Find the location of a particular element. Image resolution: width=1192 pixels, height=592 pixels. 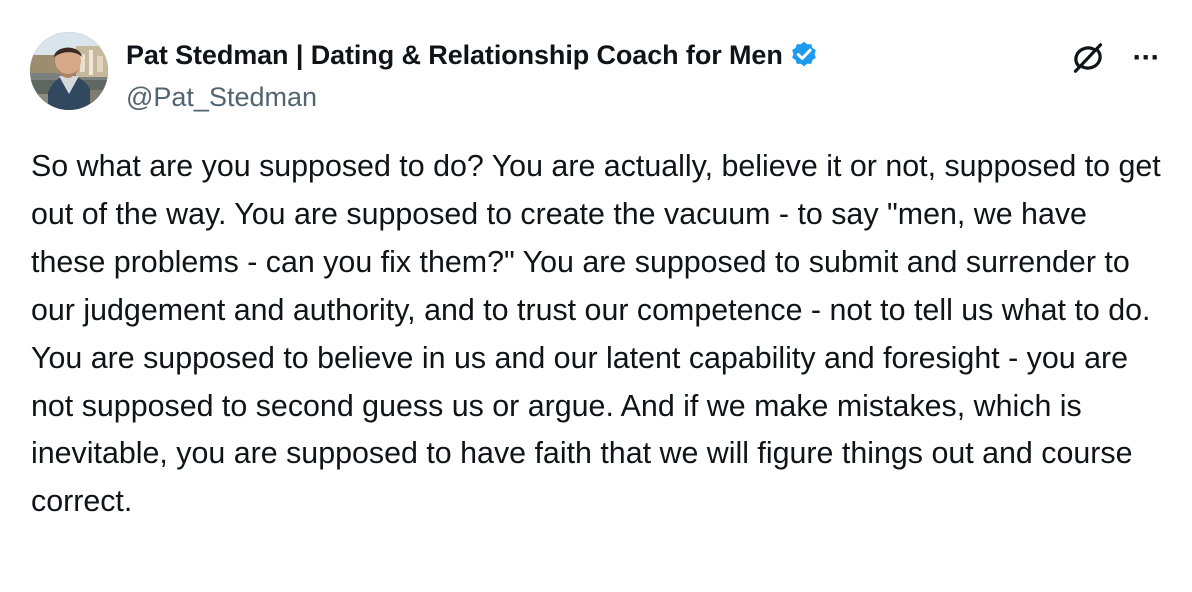

author-handle: @Pat_Stedman is located at coordinates (536, 97).